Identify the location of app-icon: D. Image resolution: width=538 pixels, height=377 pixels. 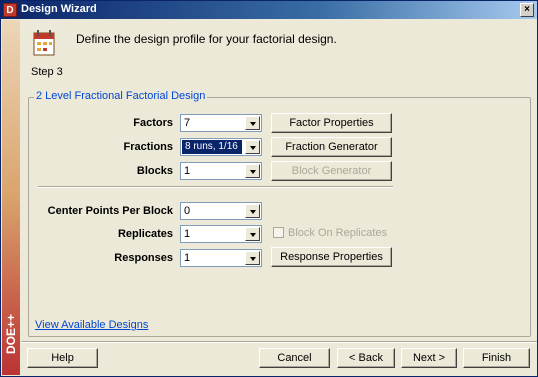
(10, 10).